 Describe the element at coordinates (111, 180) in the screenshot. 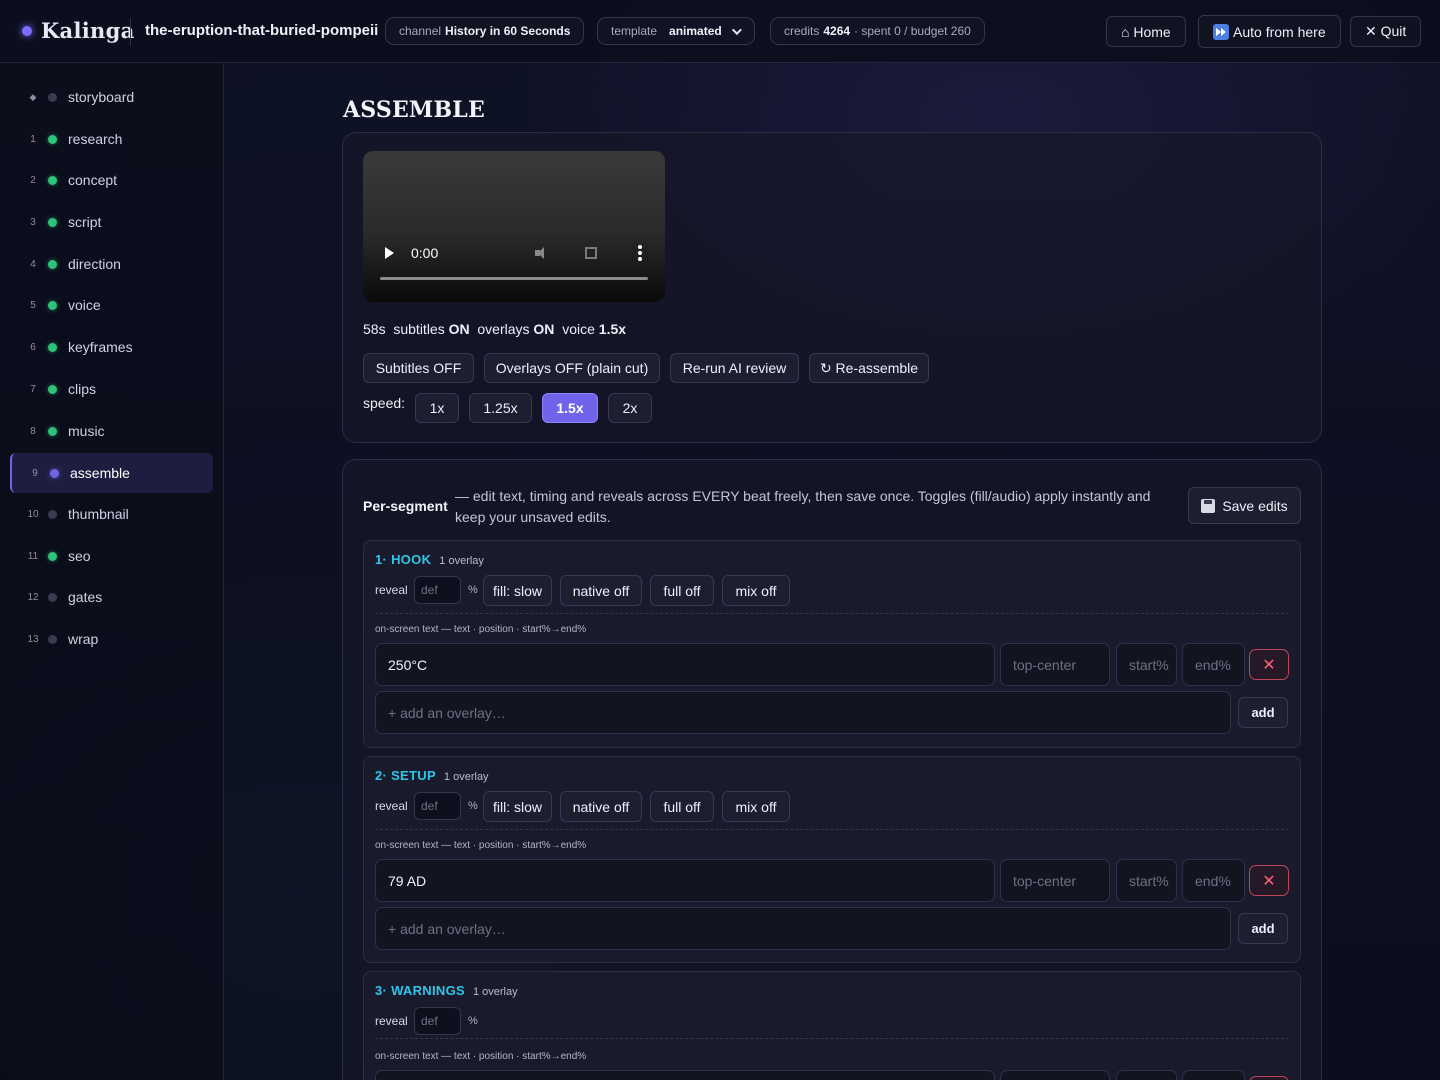

I see `sidebar-item-concept: 2 concept` at that location.